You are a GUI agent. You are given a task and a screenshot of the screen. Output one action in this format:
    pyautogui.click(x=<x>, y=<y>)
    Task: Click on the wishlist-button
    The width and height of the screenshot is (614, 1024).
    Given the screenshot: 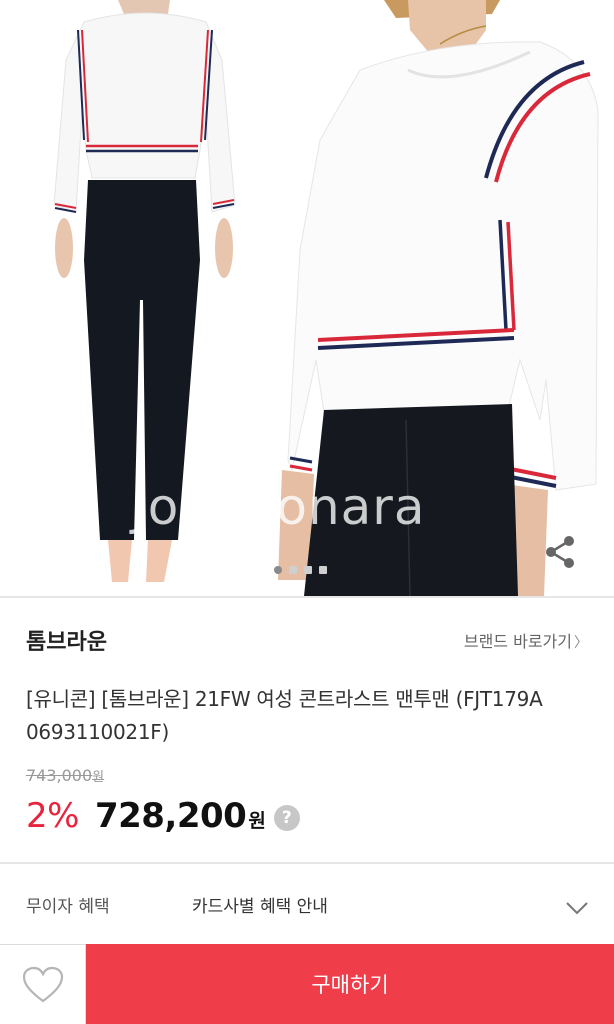 What is the action you would take?
    pyautogui.click(x=43, y=984)
    